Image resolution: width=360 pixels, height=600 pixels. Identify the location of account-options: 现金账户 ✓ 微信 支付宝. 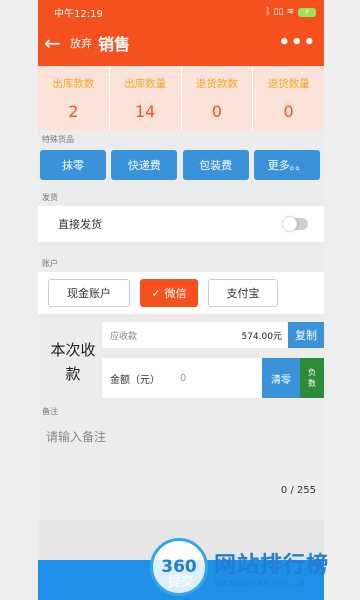
(181, 293).